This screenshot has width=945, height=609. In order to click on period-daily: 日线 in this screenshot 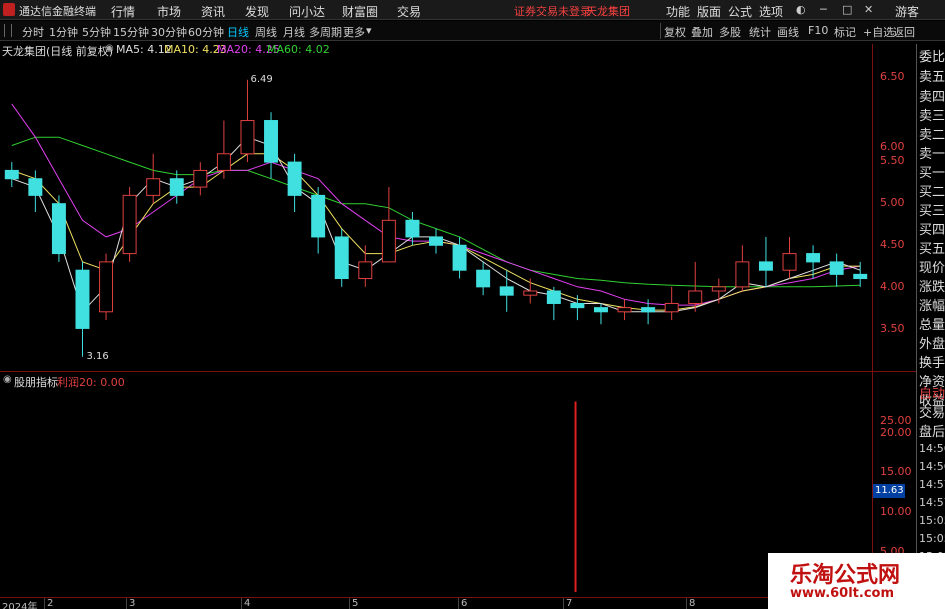, I will do `click(238, 32)`.